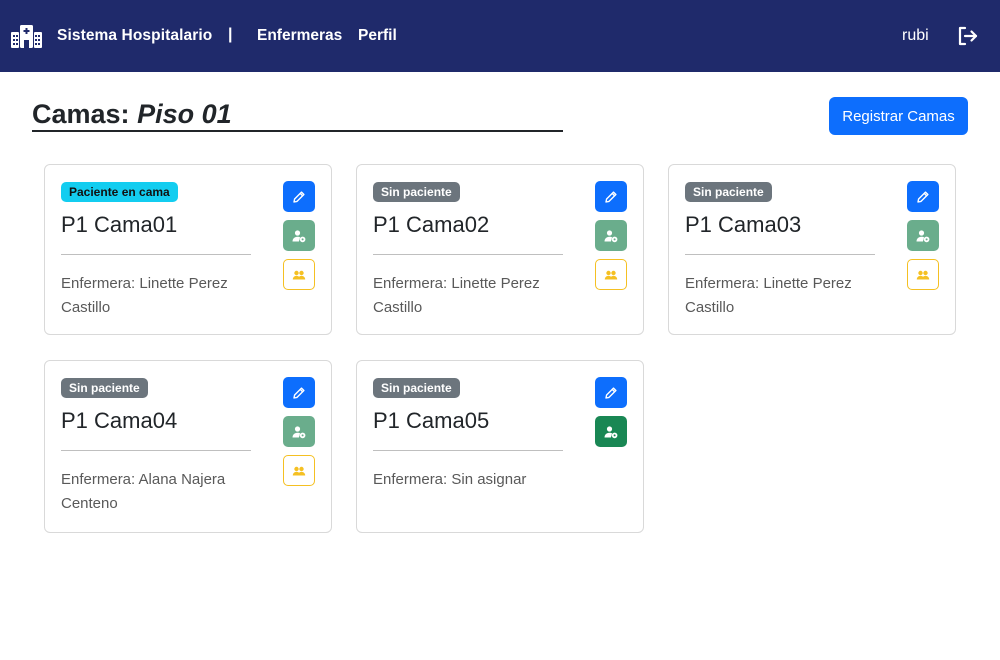 The height and width of the screenshot is (660, 1000). What do you see at coordinates (143, 491) in the screenshot?
I see `nurse-label: Enfermera: Alana Najera Centeno` at bounding box center [143, 491].